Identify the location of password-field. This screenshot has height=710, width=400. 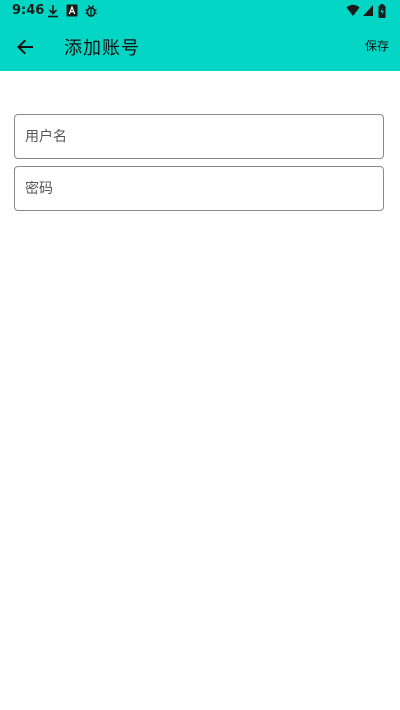
(199, 188).